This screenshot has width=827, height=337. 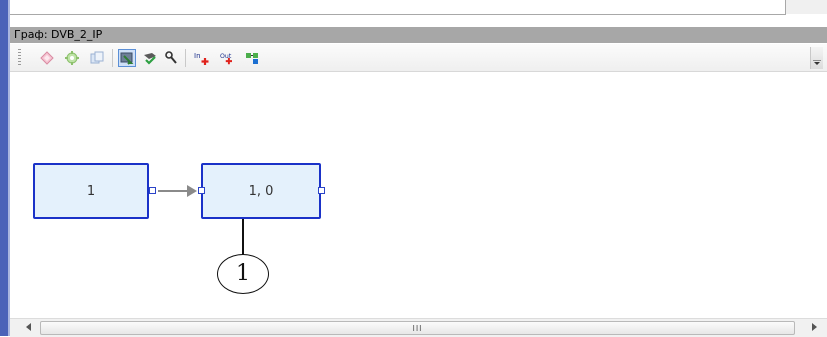 I want to click on graph-node: 1, so click(x=91, y=191).